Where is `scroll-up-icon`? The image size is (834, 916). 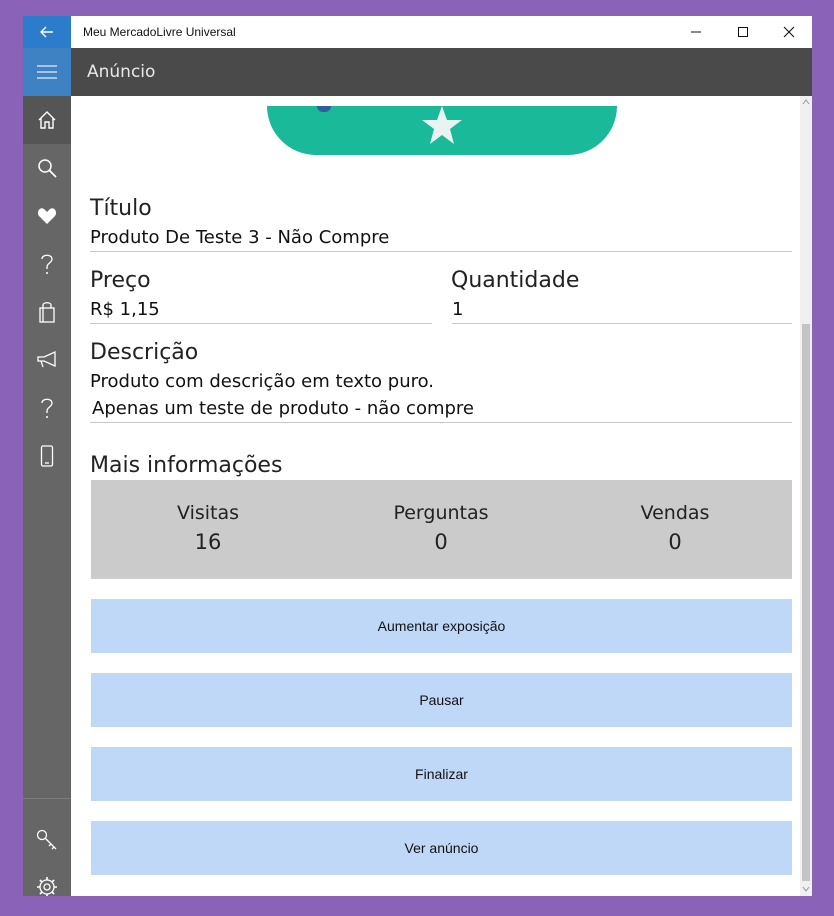 scroll-up-icon is located at coordinates (806, 102).